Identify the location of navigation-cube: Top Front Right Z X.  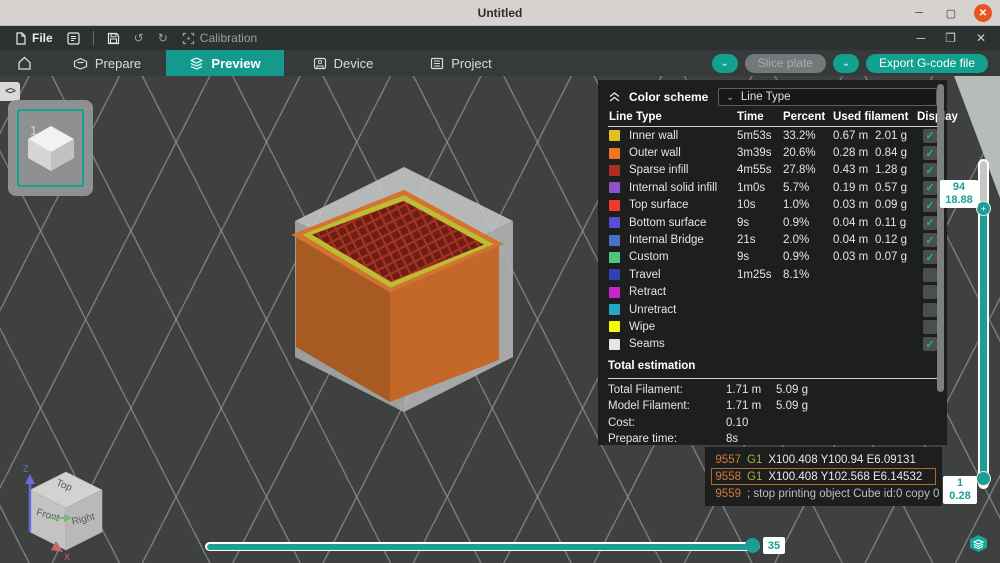
(61, 510).